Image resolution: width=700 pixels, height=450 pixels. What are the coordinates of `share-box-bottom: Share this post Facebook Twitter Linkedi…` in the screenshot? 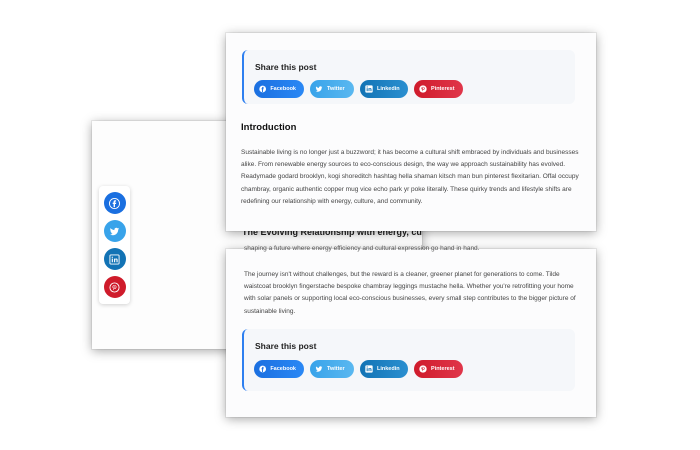 It's located at (408, 360).